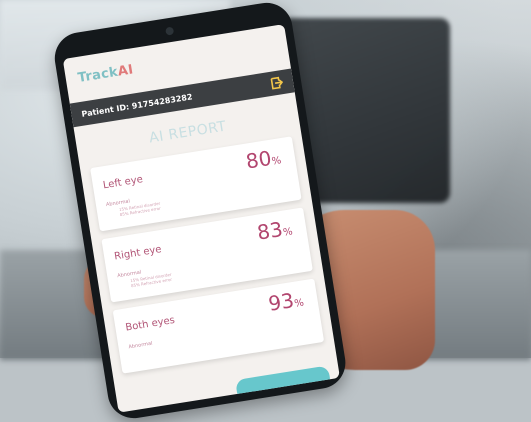 The width and height of the screenshot is (531, 422). Describe the element at coordinates (125, 71) in the screenshot. I see `brand-suffix: AI` at that location.